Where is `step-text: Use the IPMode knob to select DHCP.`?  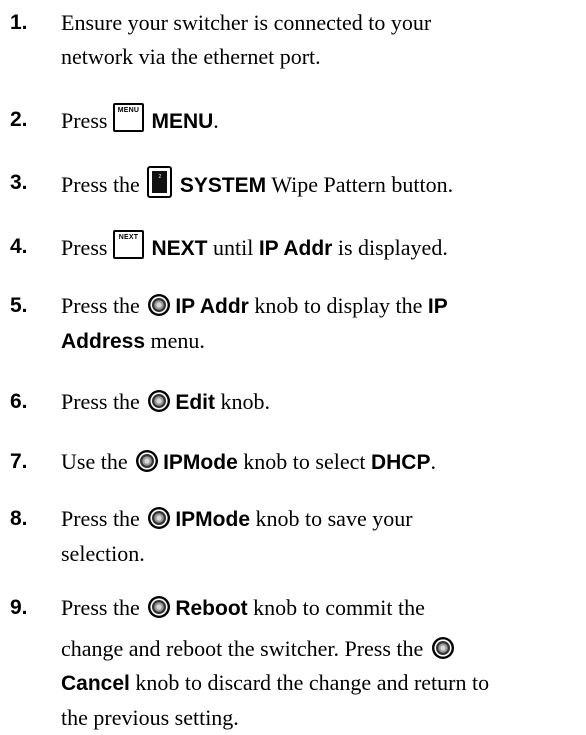 step-text: Use the IPMode knob to select DHCP. is located at coordinates (318, 462).